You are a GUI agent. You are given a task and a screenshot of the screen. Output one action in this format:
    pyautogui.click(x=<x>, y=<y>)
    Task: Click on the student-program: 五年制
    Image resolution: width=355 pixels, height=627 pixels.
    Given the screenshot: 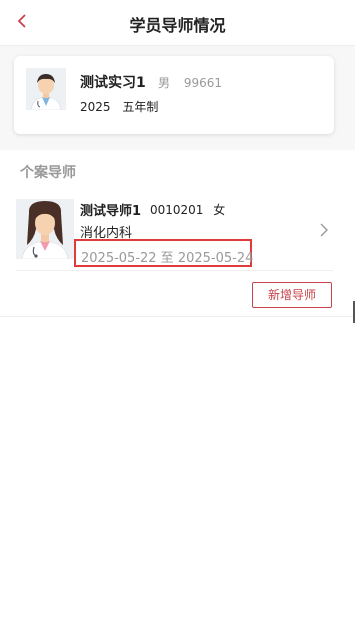 What is the action you would take?
    pyautogui.click(x=140, y=107)
    